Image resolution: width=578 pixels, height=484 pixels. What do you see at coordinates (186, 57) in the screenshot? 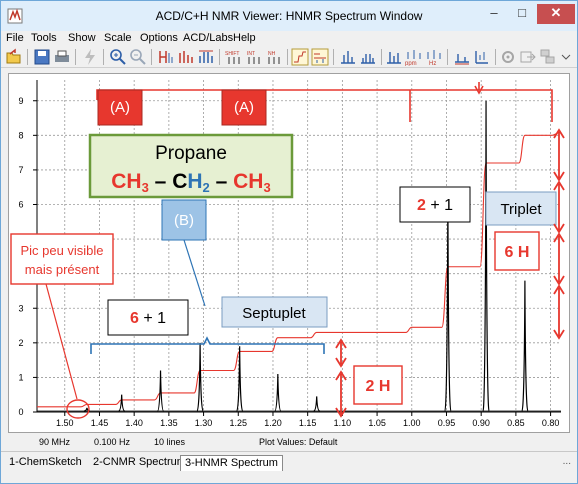
I see `peak-list-icon` at bounding box center [186, 57].